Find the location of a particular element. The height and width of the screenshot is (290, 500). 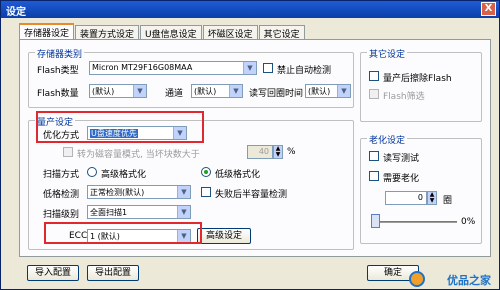

conversion-input: 40 is located at coordinates (260, 152).